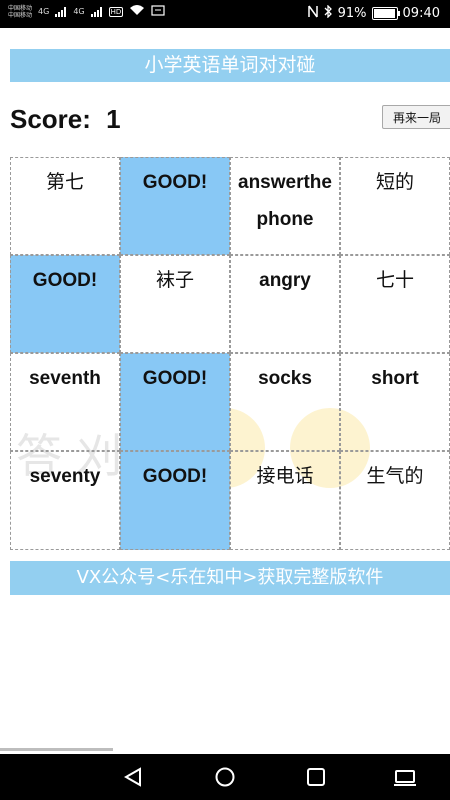 This screenshot has width=450, height=800. I want to click on notification-icon, so click(158, 11).